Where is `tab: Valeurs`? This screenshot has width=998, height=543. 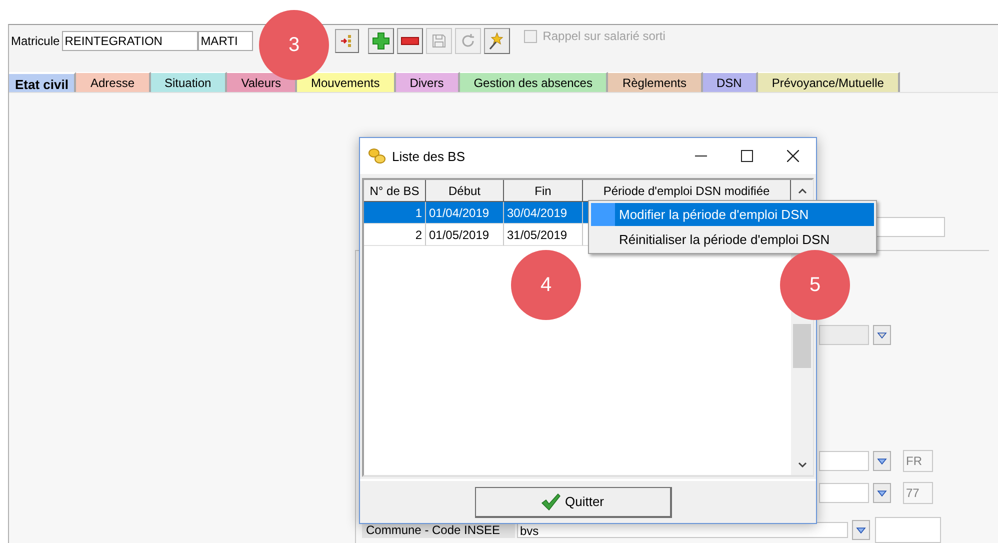
tab: Valeurs is located at coordinates (262, 82).